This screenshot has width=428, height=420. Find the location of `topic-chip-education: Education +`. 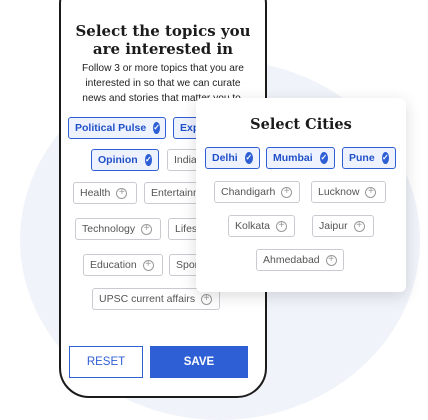

topic-chip-education: Education + is located at coordinates (123, 265).